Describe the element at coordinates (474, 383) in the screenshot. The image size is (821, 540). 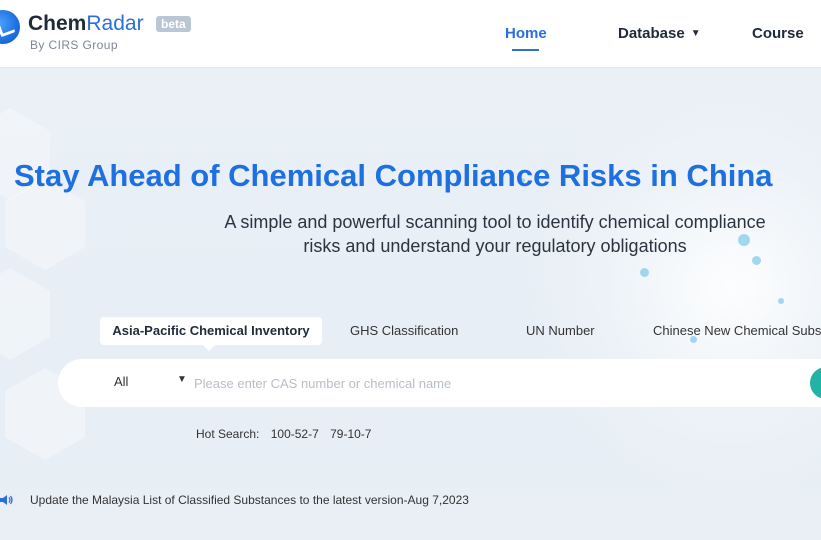
I see `search-input` at that location.